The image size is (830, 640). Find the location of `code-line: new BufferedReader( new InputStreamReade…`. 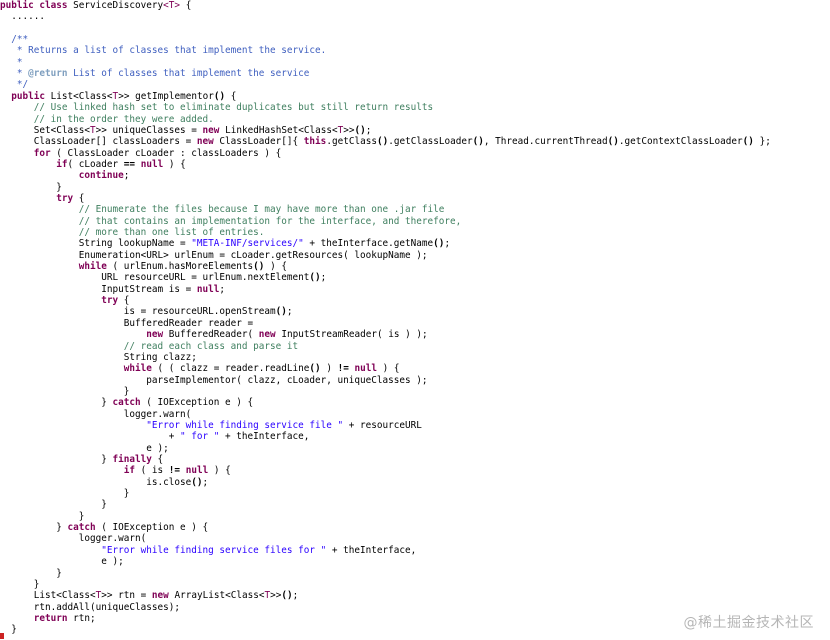

code-line: new BufferedReader( new InputStreamReade… is located at coordinates (213, 335).